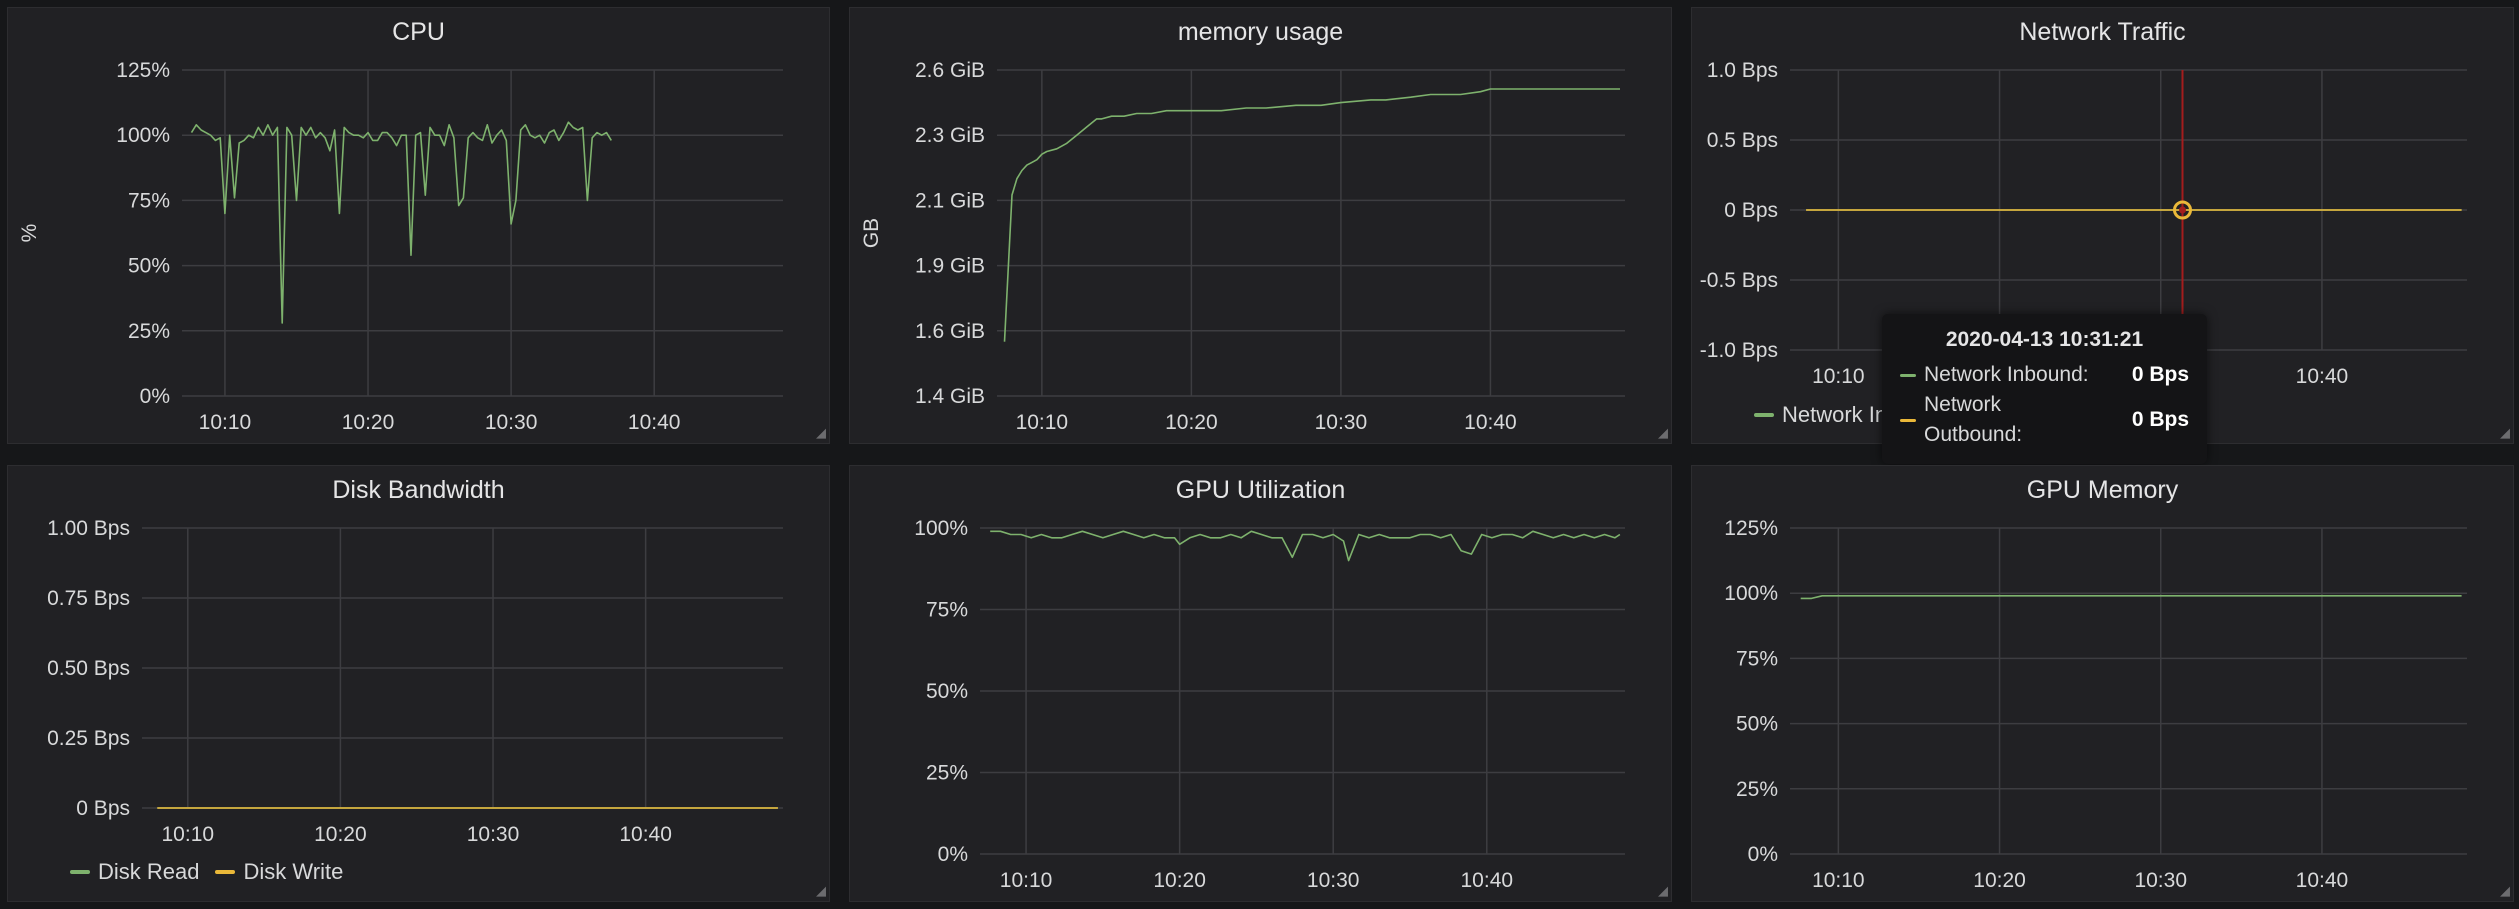 This screenshot has height=909, width=2519. I want to click on legend-label: Disk Write, so click(293, 871).